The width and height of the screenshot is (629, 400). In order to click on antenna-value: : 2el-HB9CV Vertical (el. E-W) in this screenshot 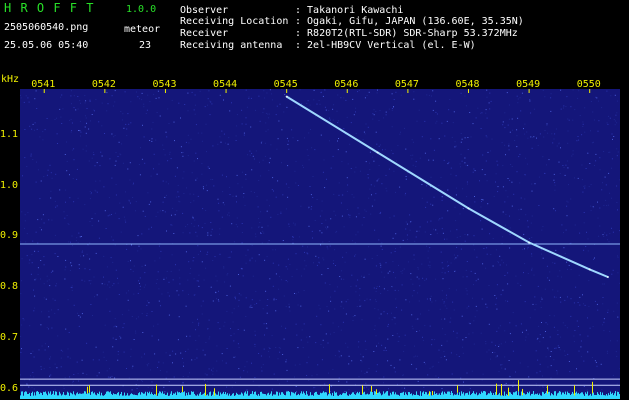, I will do `click(385, 45)`.